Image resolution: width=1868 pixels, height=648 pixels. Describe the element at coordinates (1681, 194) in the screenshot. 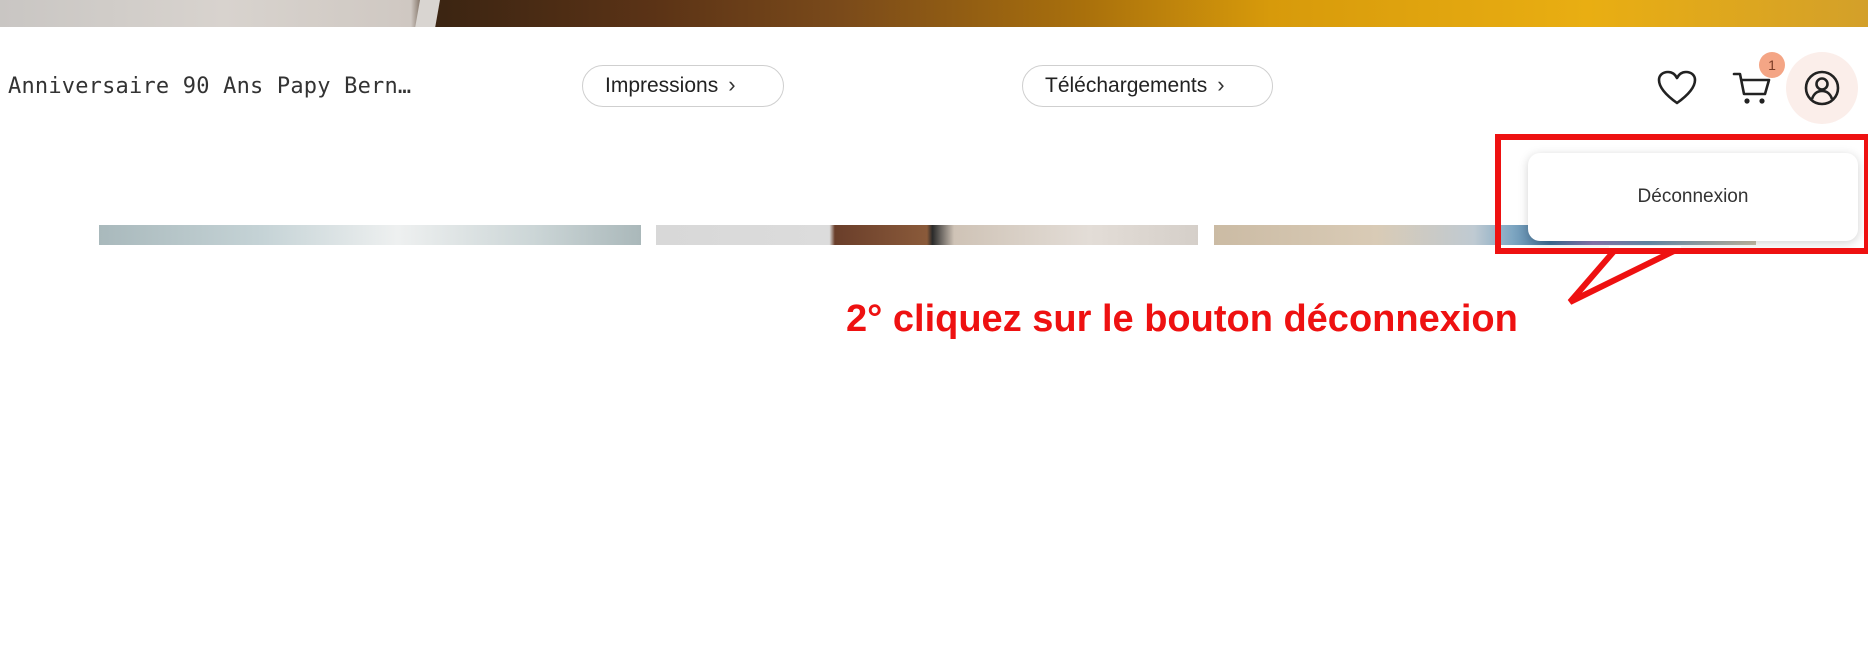

I see `annotation-highlight-box` at that location.